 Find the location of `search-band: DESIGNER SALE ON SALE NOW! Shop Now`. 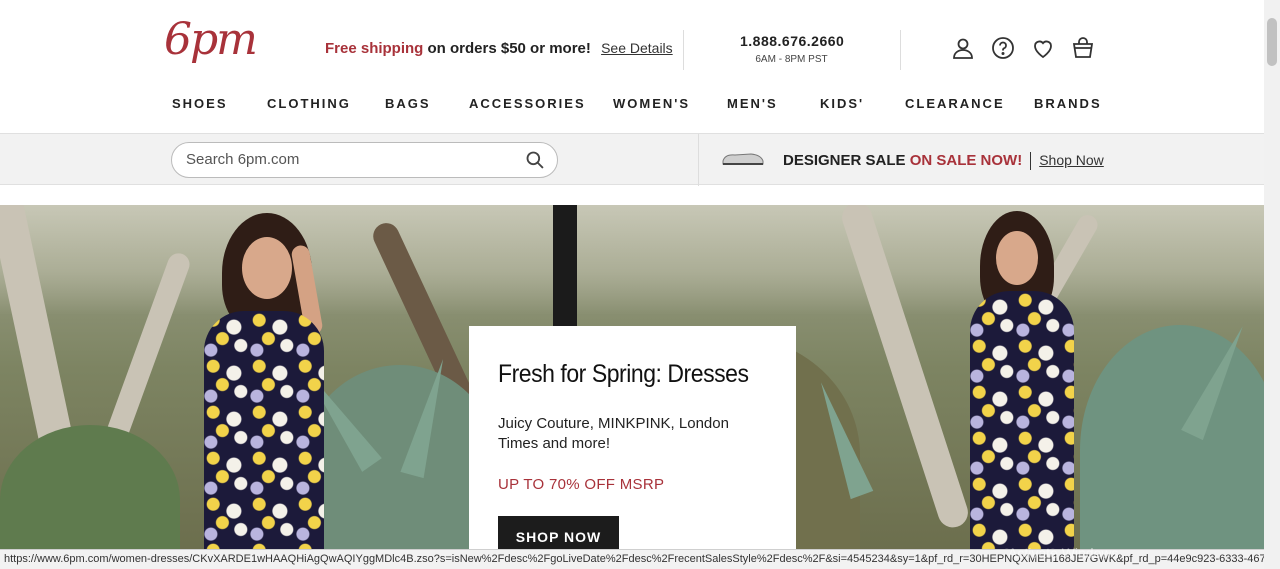

search-band: DESIGNER SALE ON SALE NOW! Shop Now is located at coordinates (632, 159).